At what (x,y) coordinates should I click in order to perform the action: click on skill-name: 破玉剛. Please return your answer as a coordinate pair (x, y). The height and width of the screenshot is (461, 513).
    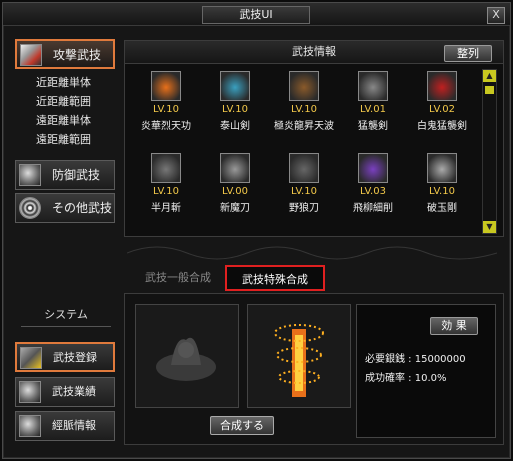
    Looking at the image, I should click on (442, 208).